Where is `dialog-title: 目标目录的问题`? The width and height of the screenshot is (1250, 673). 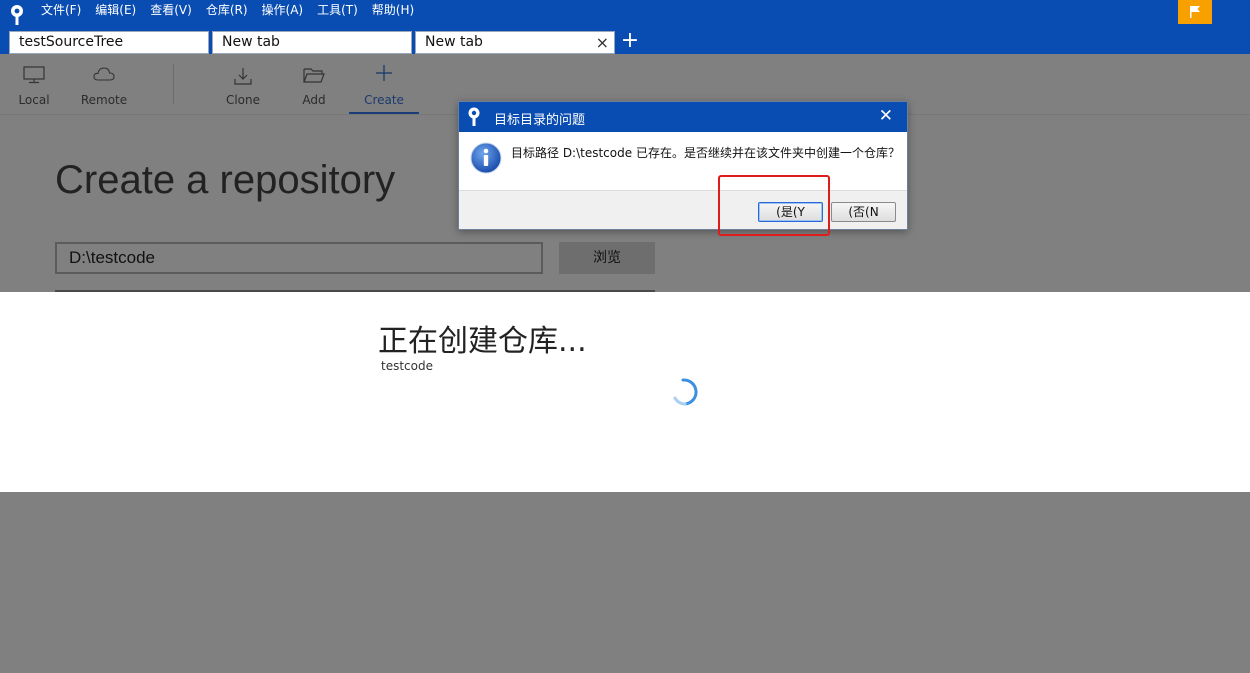 dialog-title: 目标目录的问题 is located at coordinates (540, 120).